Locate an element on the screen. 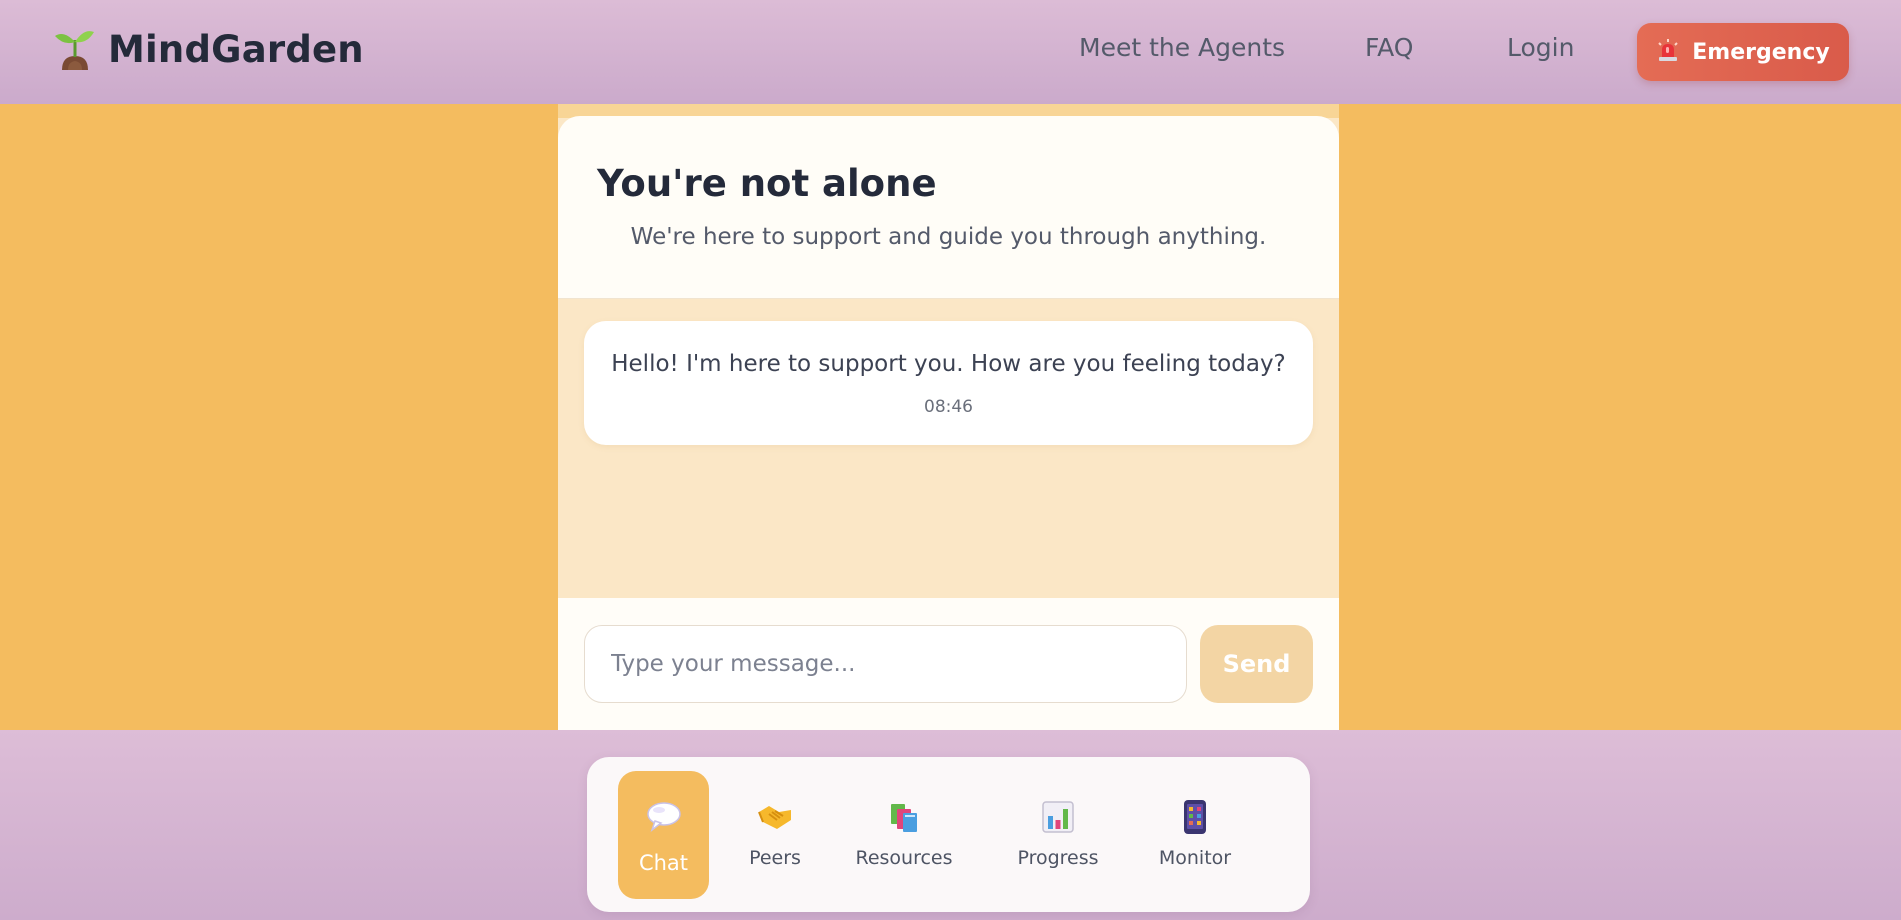 The height and width of the screenshot is (920, 1901). message-input is located at coordinates (885, 664).